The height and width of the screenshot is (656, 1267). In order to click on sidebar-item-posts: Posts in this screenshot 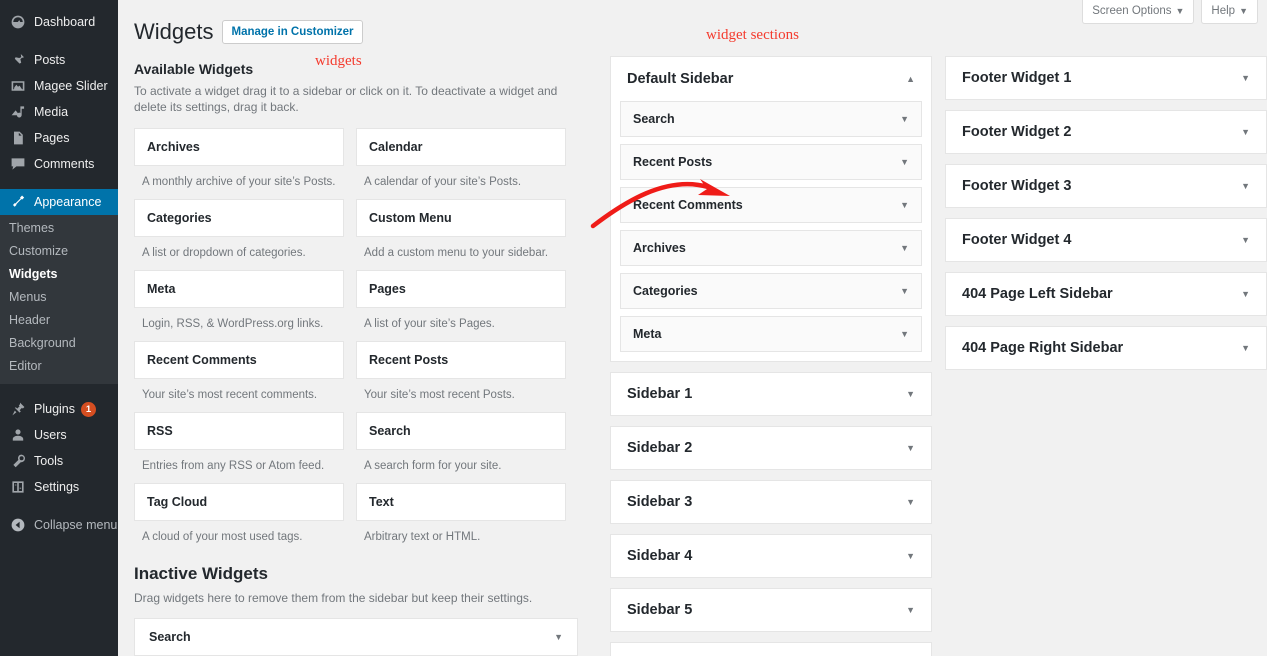, I will do `click(59, 60)`.